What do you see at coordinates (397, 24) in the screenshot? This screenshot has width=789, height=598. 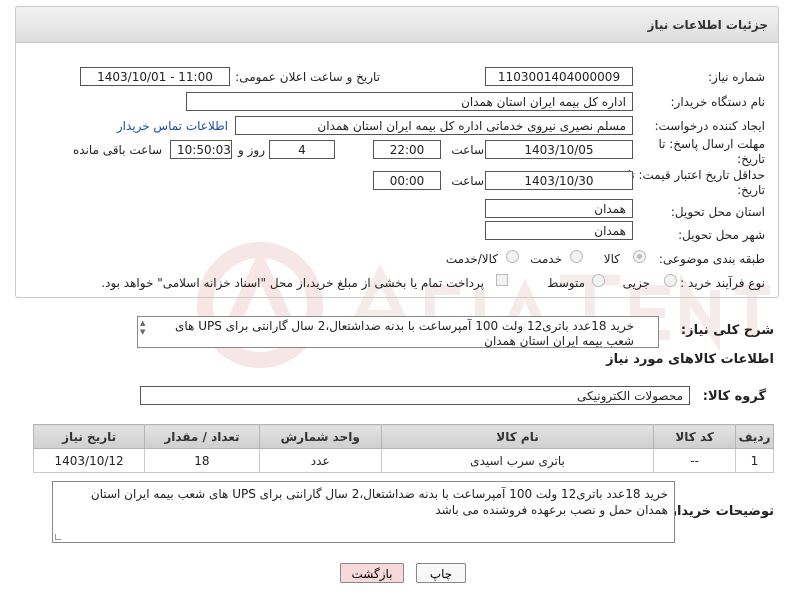 I see `panel-title: جزئیات اطلاعات نیاز` at bounding box center [397, 24].